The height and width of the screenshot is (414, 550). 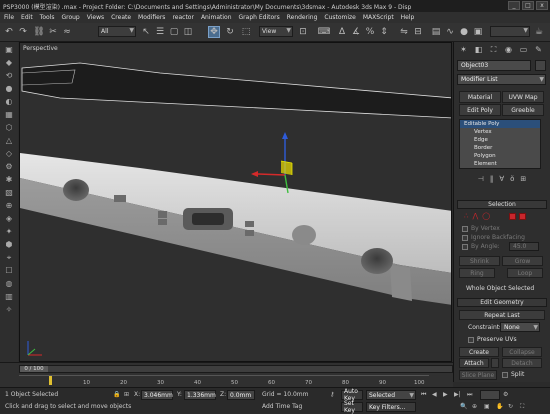 What do you see at coordinates (230, 32) in the screenshot?
I see `select-and-rotate-icon: ↻` at bounding box center [230, 32].